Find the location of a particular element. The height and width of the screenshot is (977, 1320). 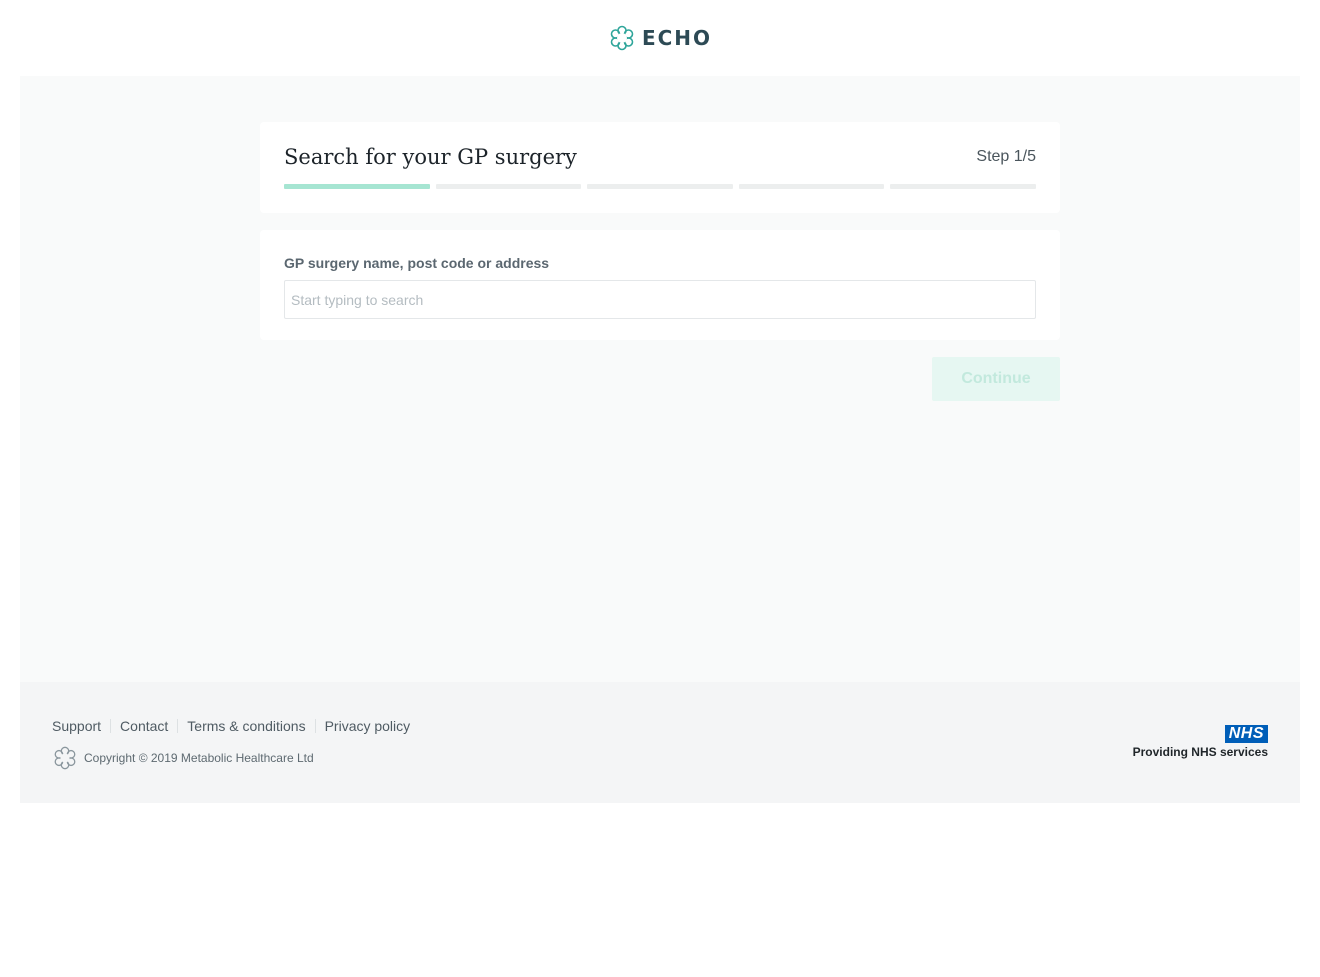

footer-link-support: Support is located at coordinates (76, 726).